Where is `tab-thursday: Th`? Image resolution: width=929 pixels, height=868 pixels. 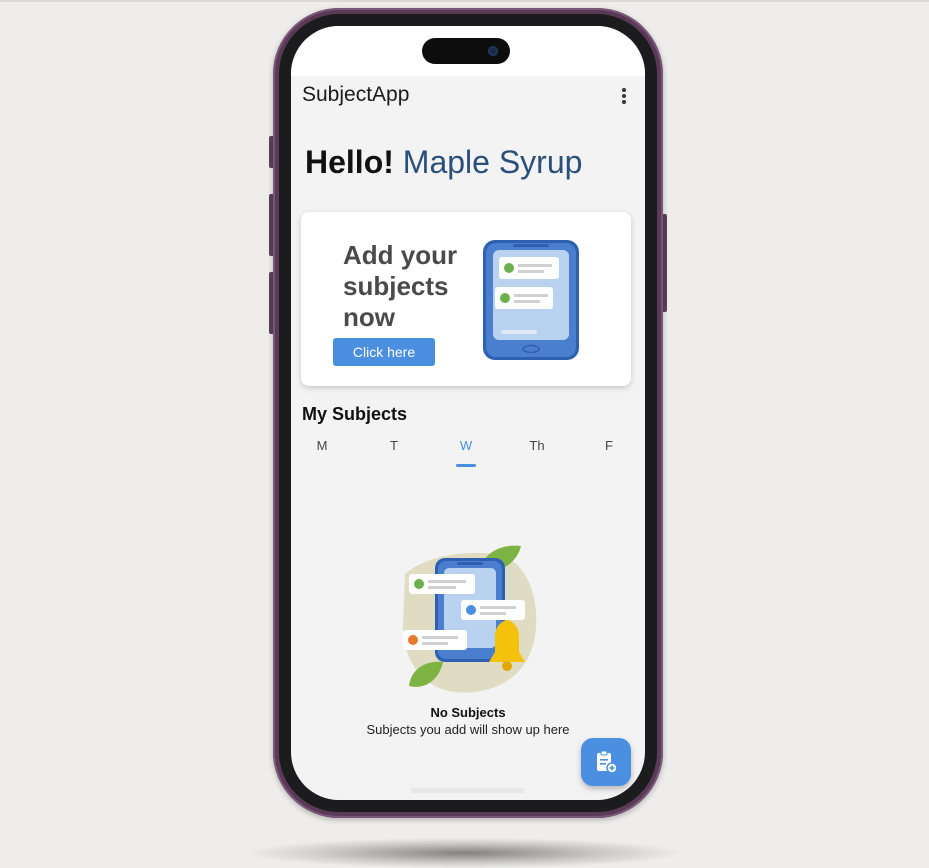
tab-thursday: Th is located at coordinates (537, 445).